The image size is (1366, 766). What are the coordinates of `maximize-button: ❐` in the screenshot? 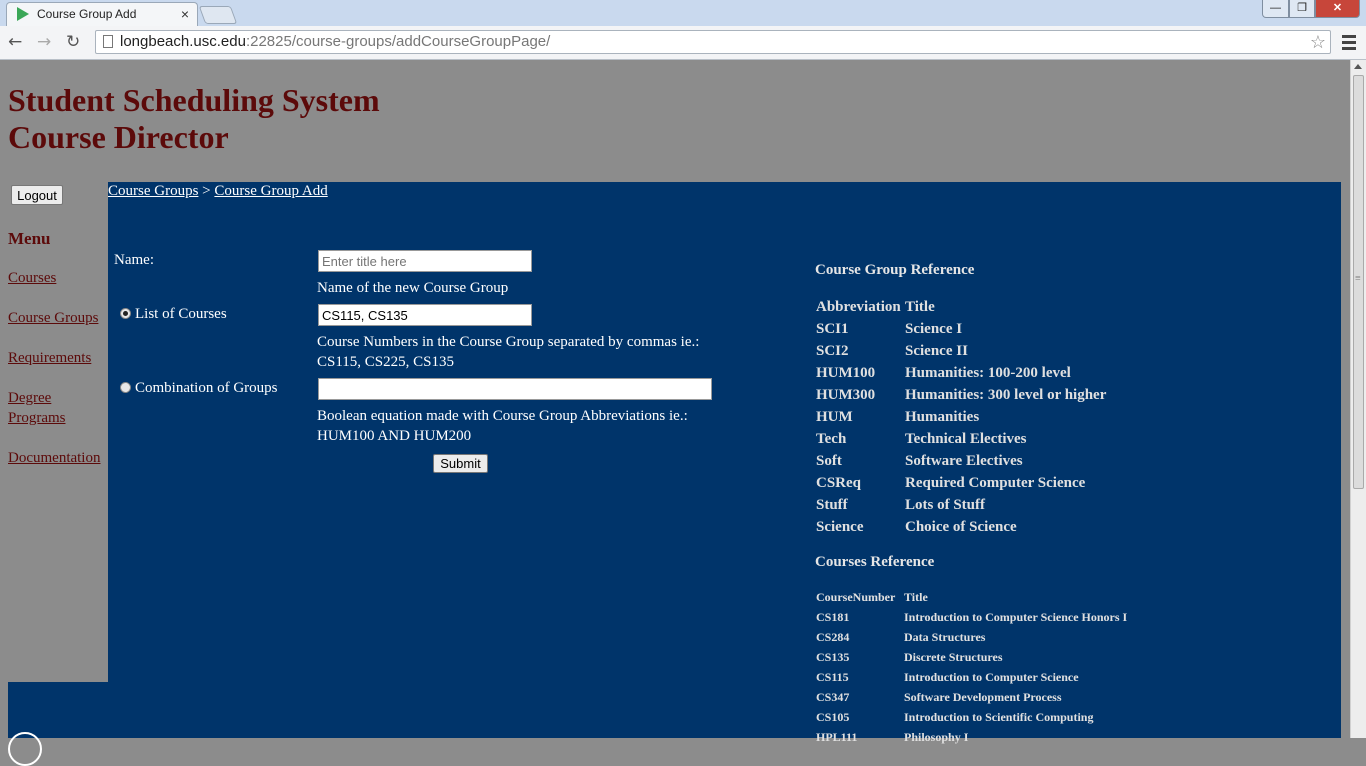 It's located at (1302, 9).